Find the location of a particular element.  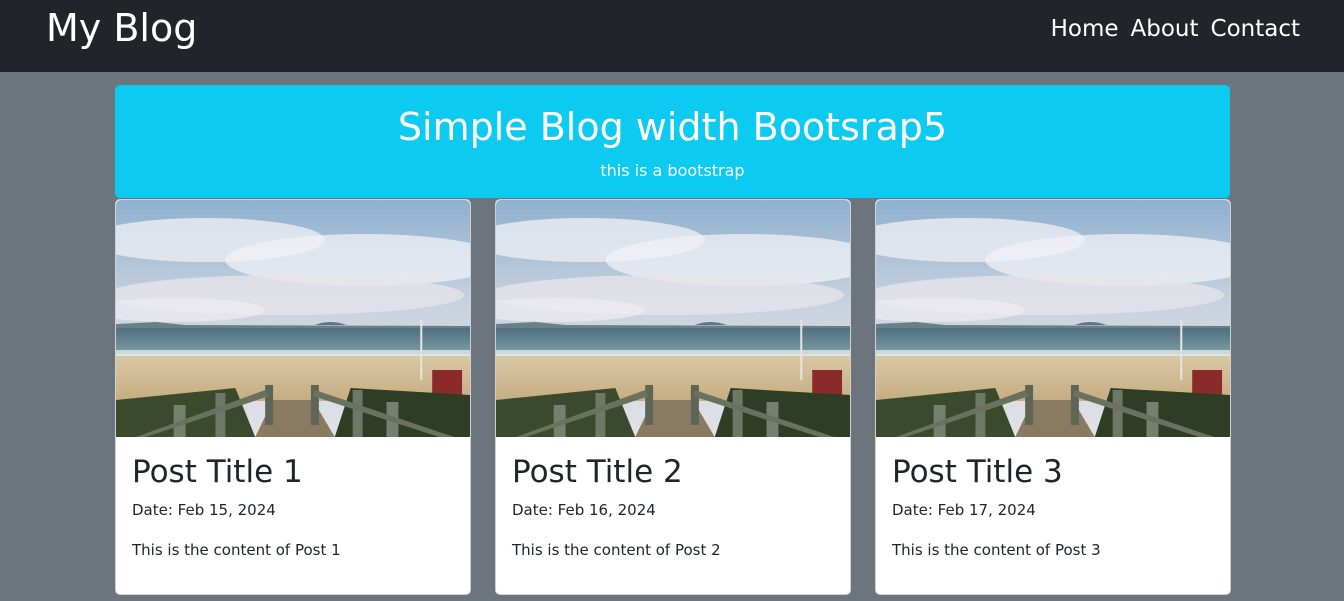

brand-logo: My Blog is located at coordinates (121, 28).